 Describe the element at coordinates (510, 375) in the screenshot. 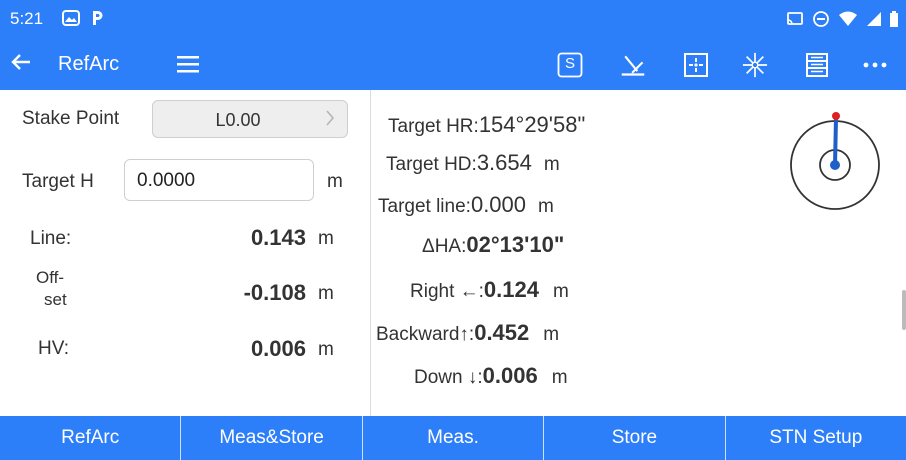

I see `down-value: 0.006` at that location.